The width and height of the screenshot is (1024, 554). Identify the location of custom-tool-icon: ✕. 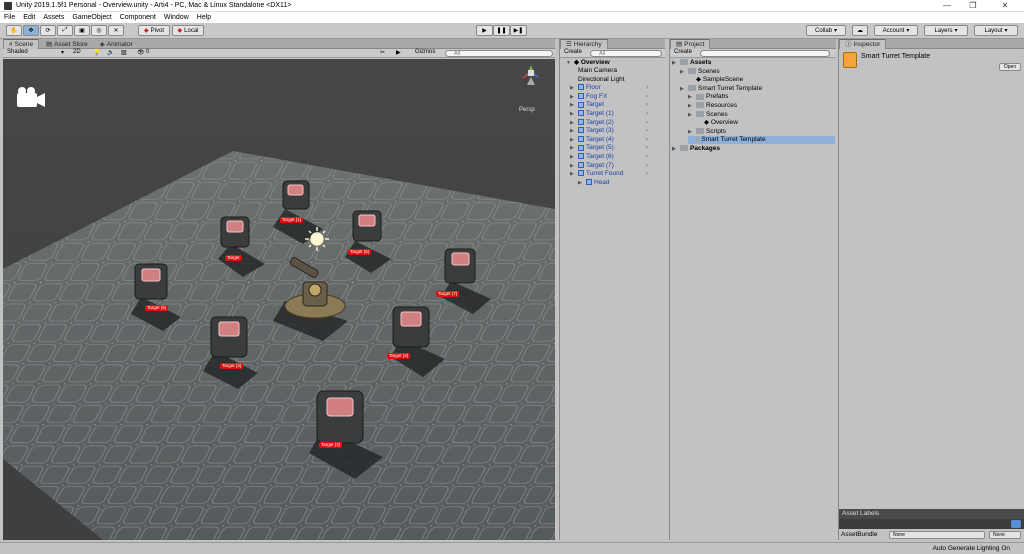
(116, 30).